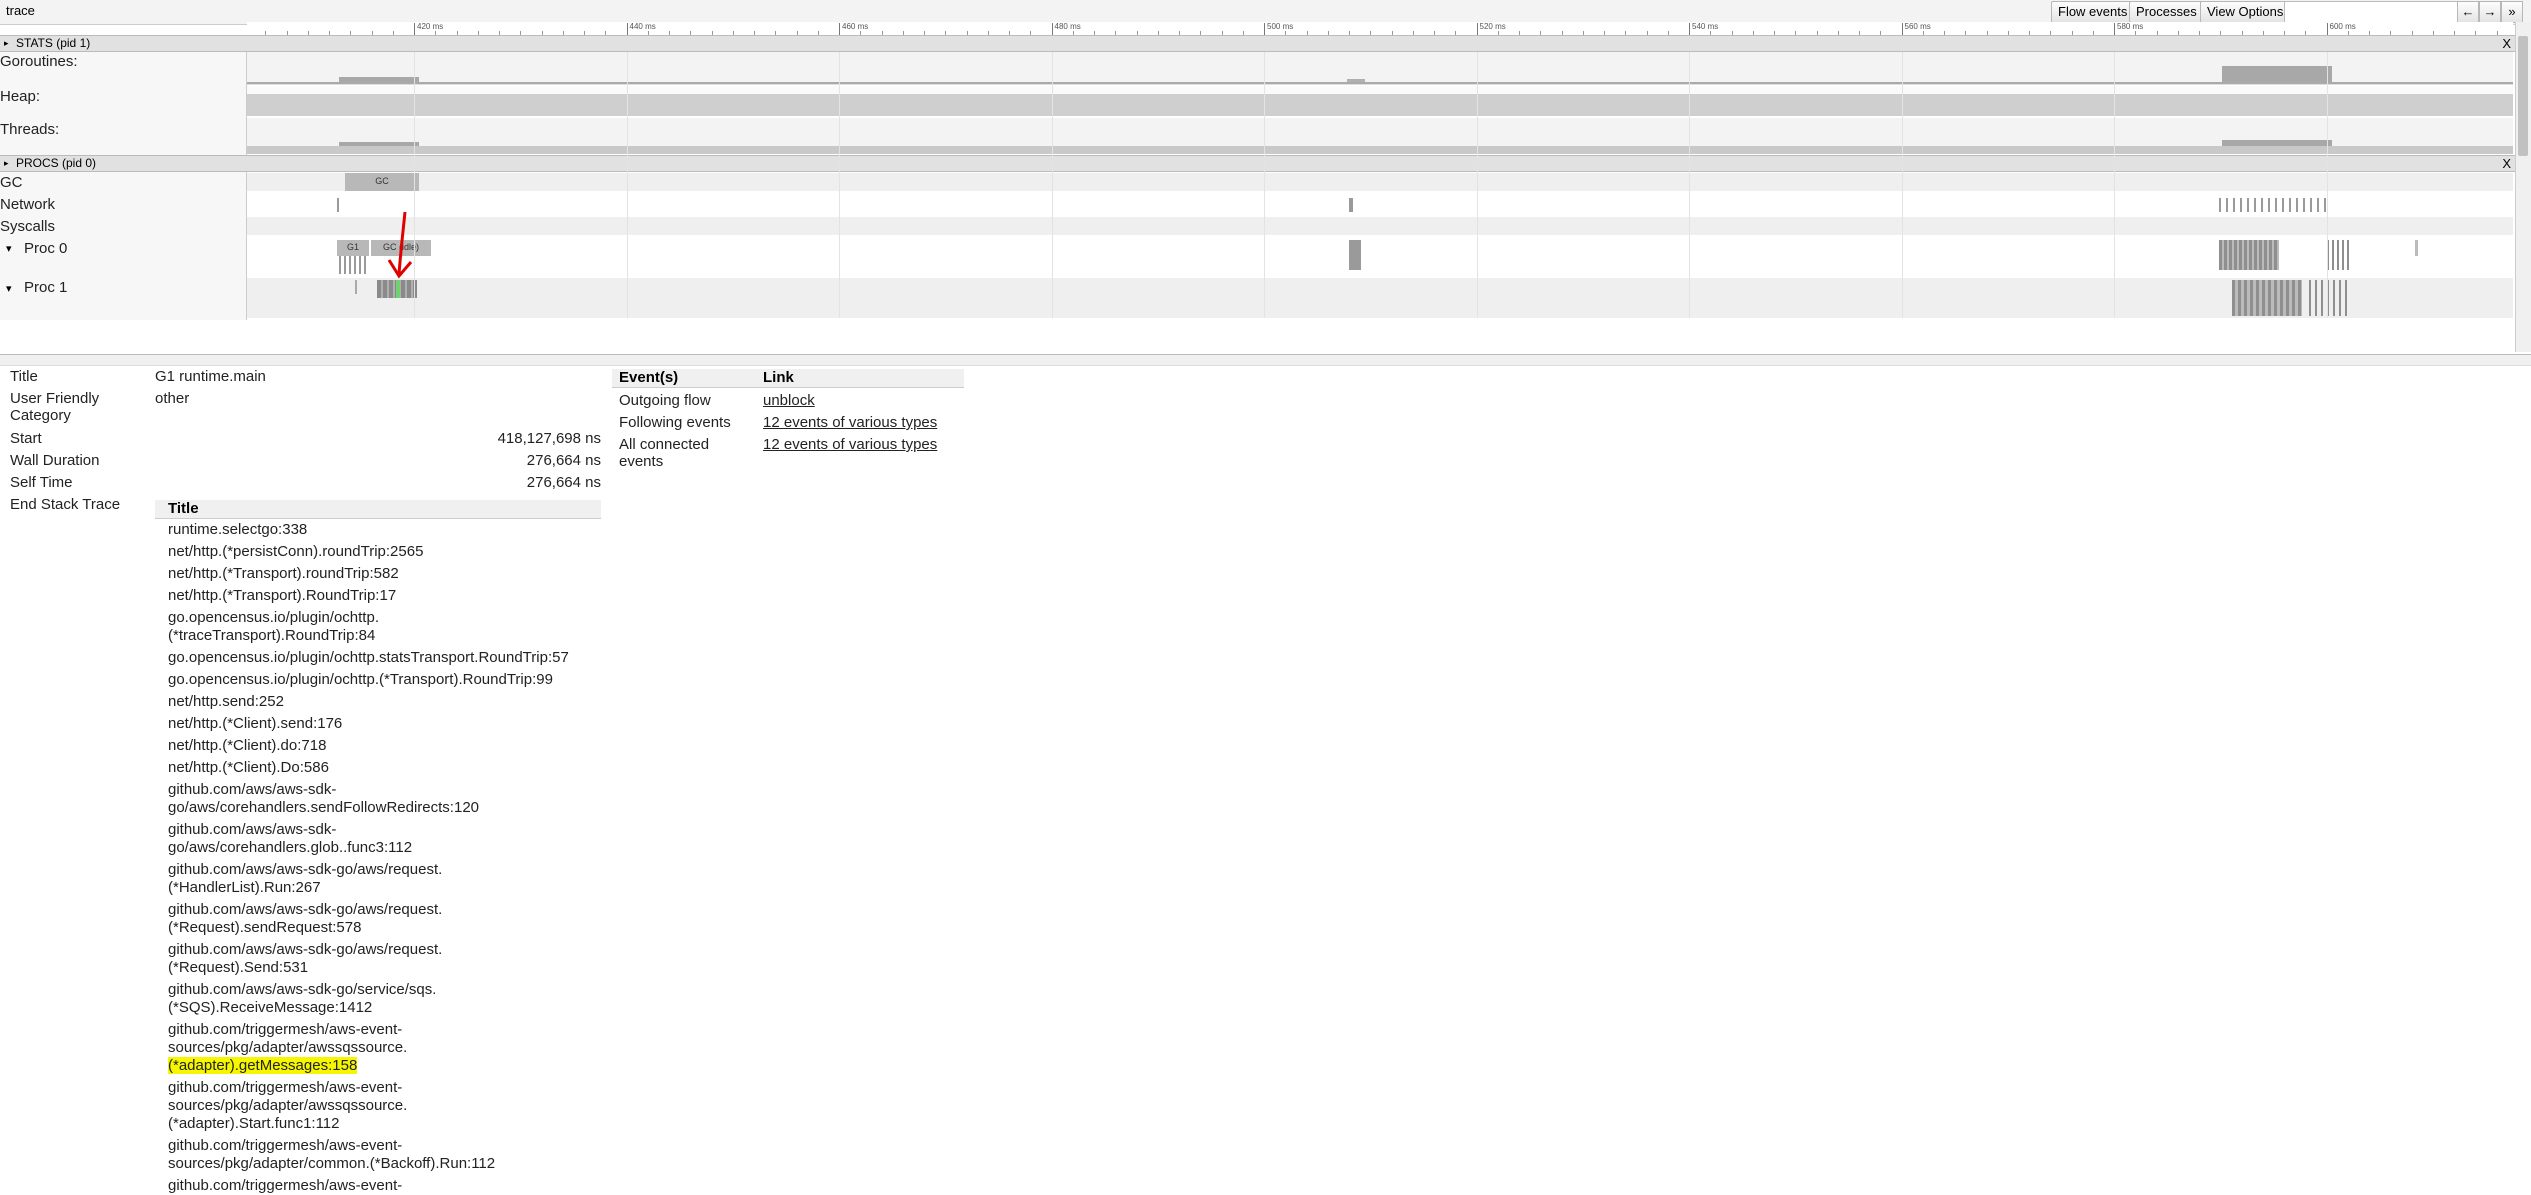 The image size is (2531, 1195). Describe the element at coordinates (383, 596) in the screenshot. I see `stack-frame-line: net/http.(*Transport).RoundTrip:17` at that location.